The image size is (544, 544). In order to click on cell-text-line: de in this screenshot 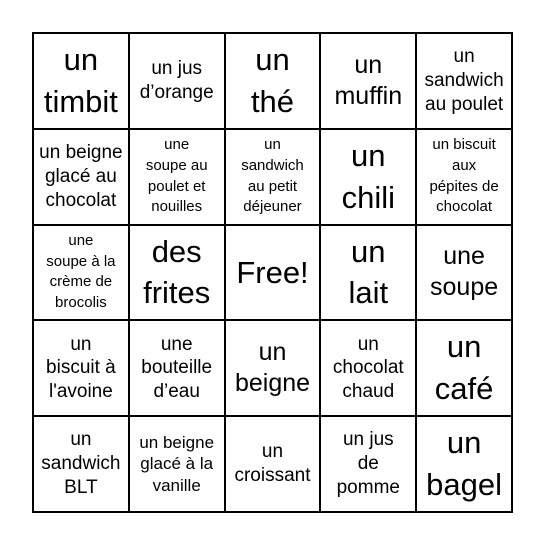, I will do `click(368, 464)`.